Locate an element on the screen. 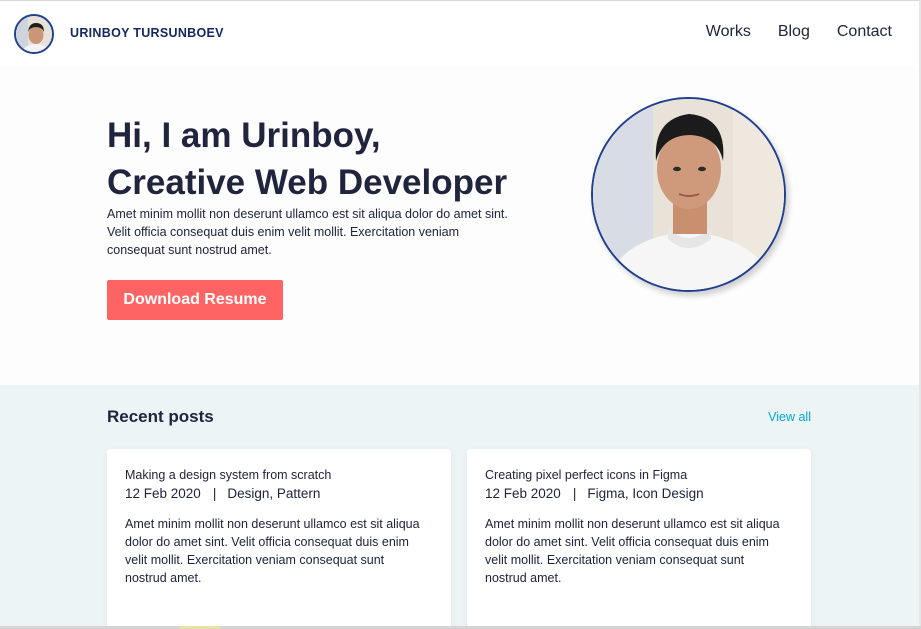 This screenshot has width=921, height=629. nav-item-contact: Contact is located at coordinates (864, 32).